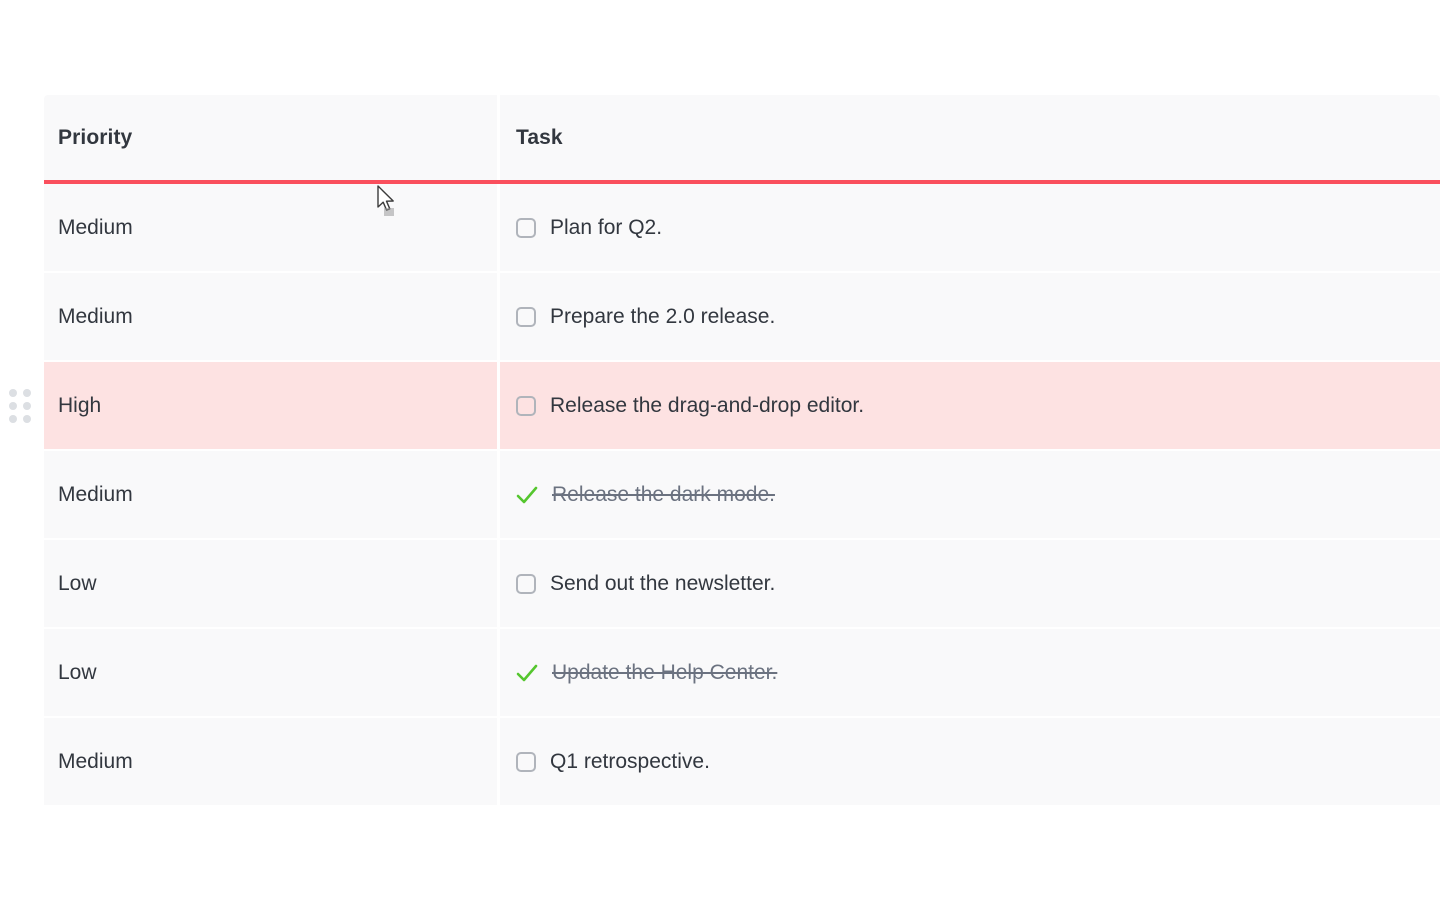 This screenshot has height=900, width=1440. I want to click on table-row: Medium Q1 retrospective., so click(742, 761).